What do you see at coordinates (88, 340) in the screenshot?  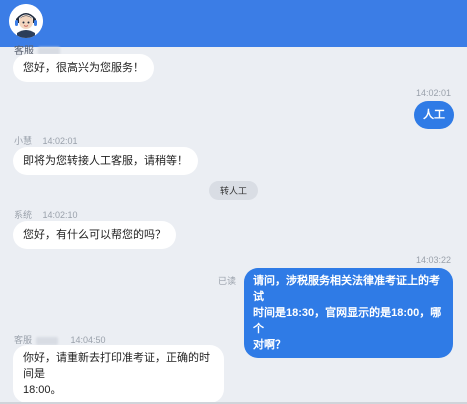 I see `message-time-m7: 14:04:50` at bounding box center [88, 340].